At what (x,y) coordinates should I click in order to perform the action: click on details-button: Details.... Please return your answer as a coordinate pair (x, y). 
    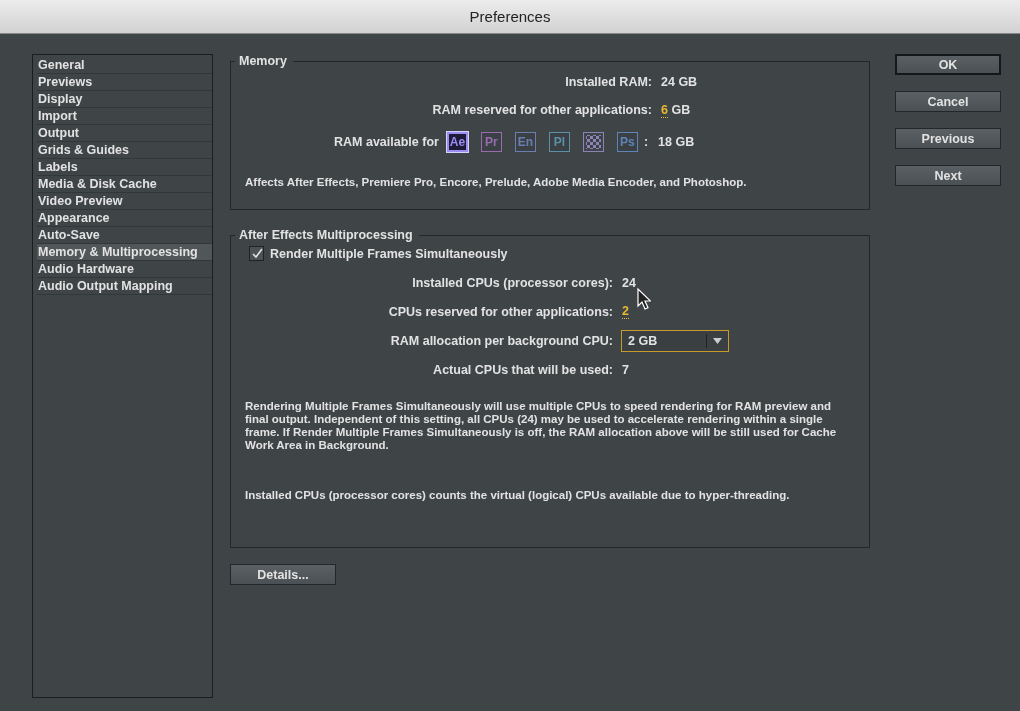
    Looking at the image, I should click on (283, 574).